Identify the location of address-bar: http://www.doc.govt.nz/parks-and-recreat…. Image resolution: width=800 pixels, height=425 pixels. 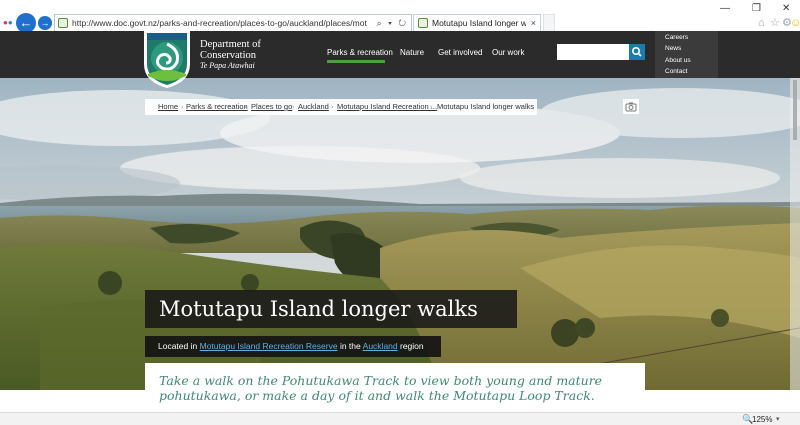
(233, 23).